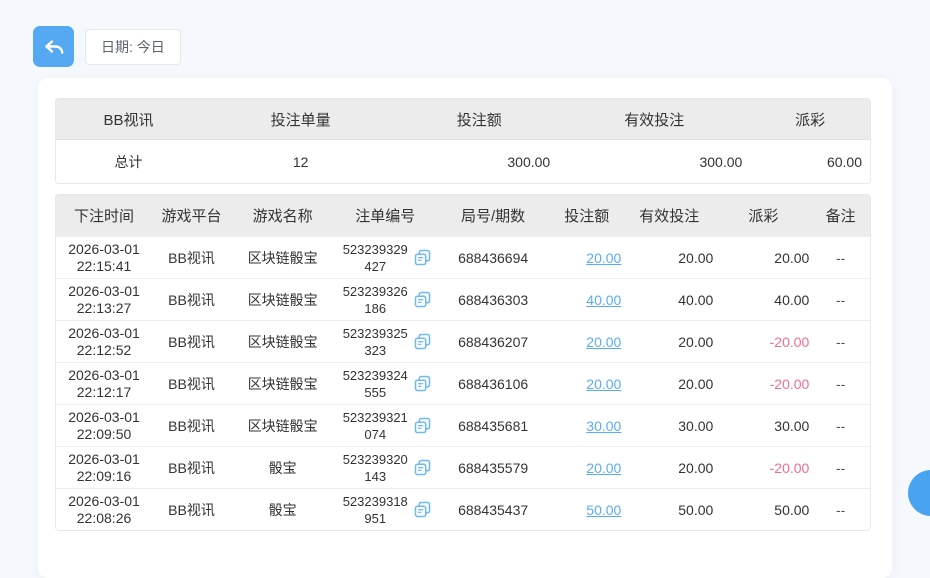  I want to click on bet-amount-link: 40.00, so click(603, 300).